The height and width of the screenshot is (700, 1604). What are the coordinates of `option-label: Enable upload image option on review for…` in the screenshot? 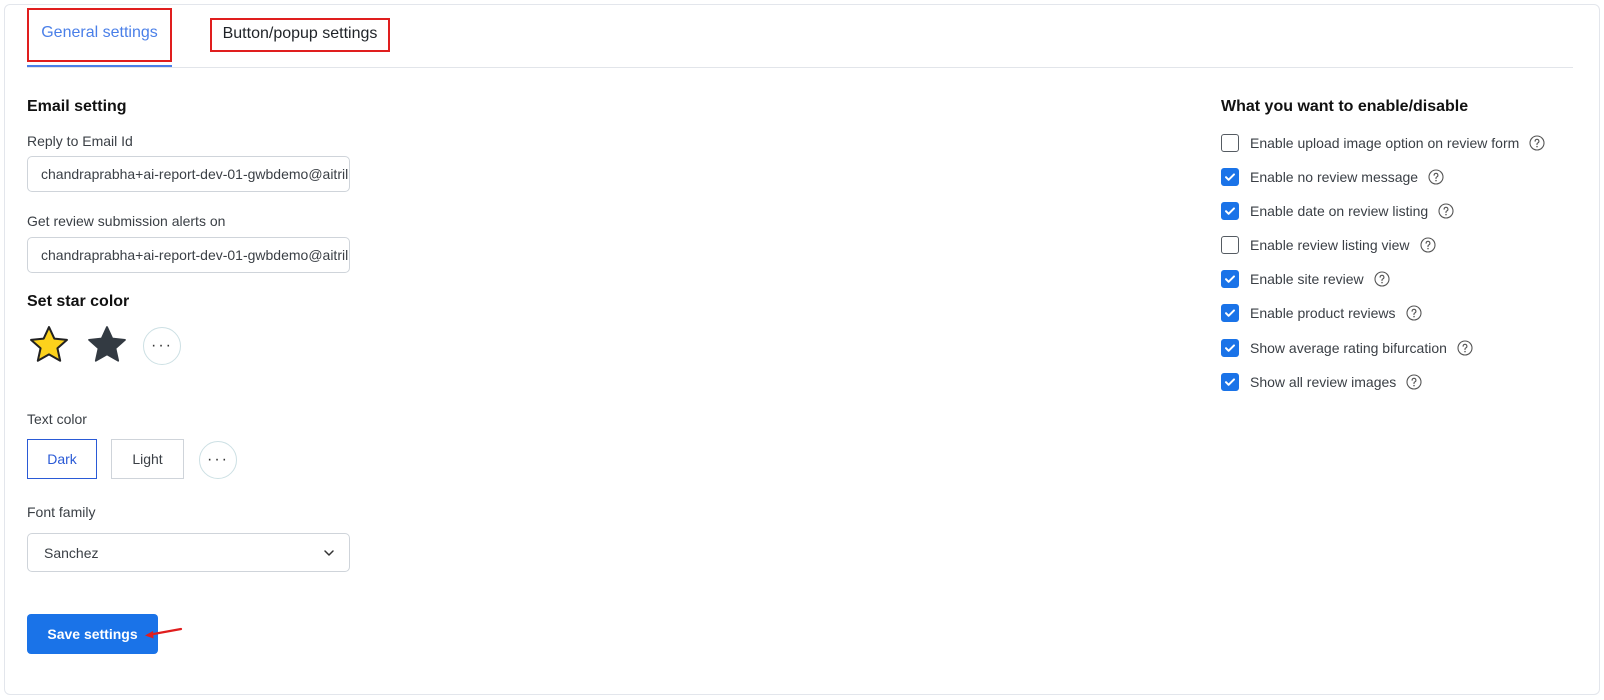 It's located at (1385, 143).